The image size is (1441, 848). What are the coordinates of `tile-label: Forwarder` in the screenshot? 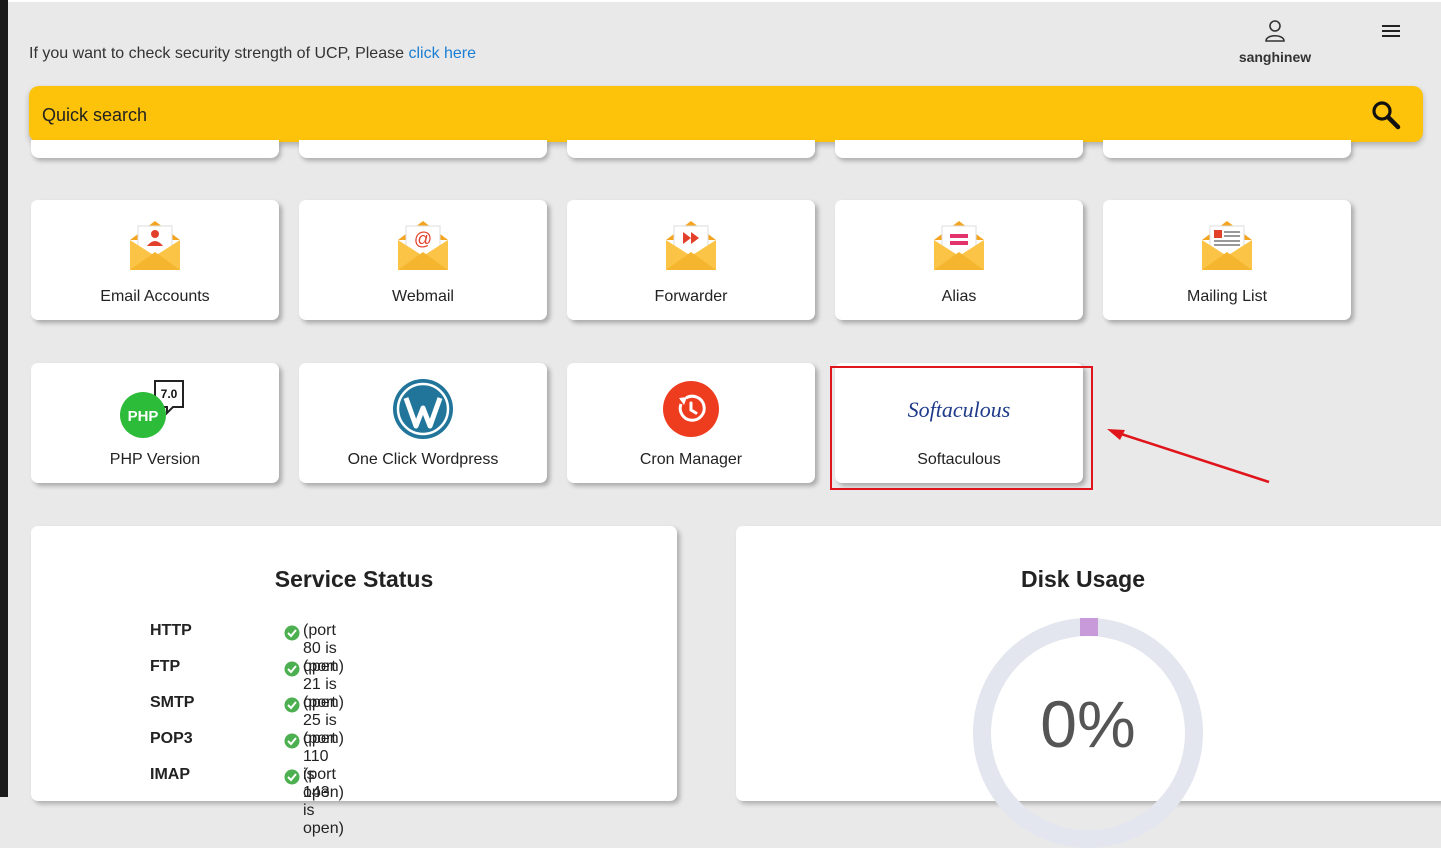 It's located at (691, 296).